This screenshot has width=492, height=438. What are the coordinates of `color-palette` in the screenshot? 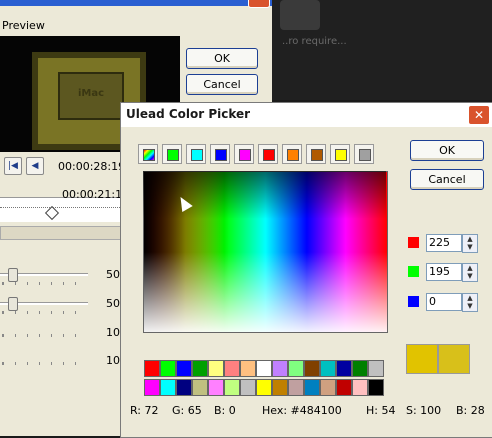 It's located at (264, 380).